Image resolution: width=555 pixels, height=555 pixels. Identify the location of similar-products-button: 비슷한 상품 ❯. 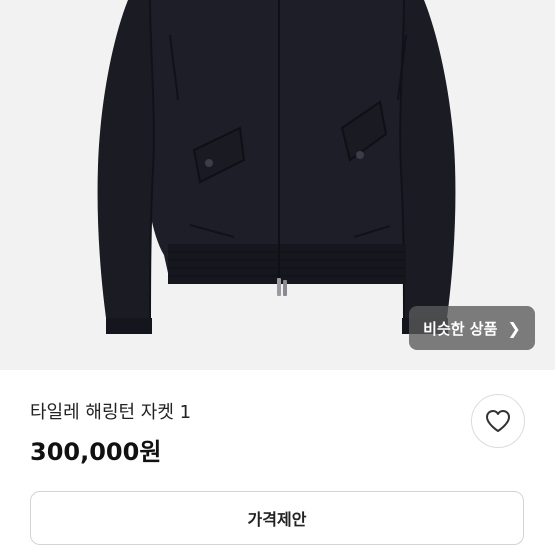
(472, 328).